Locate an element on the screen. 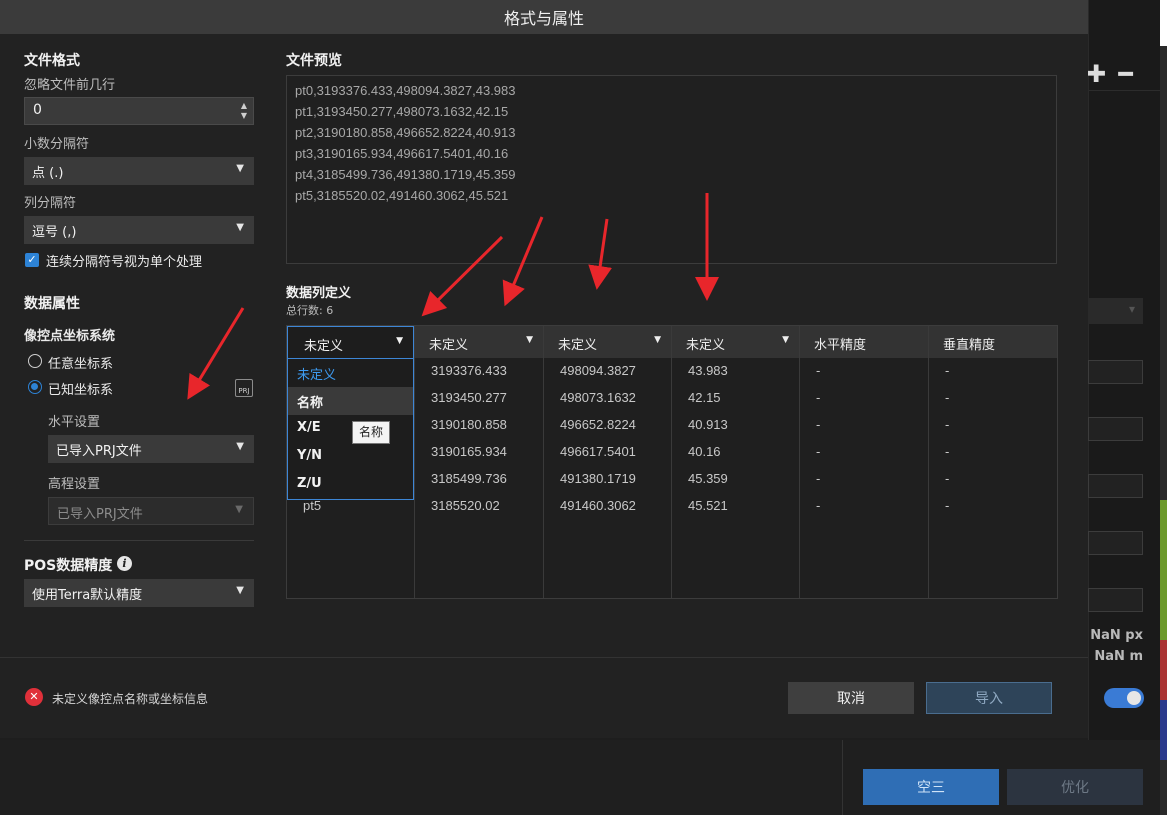 The width and height of the screenshot is (1167, 815). column-type-select-1: 未定义 ▼ is located at coordinates (479, 342).